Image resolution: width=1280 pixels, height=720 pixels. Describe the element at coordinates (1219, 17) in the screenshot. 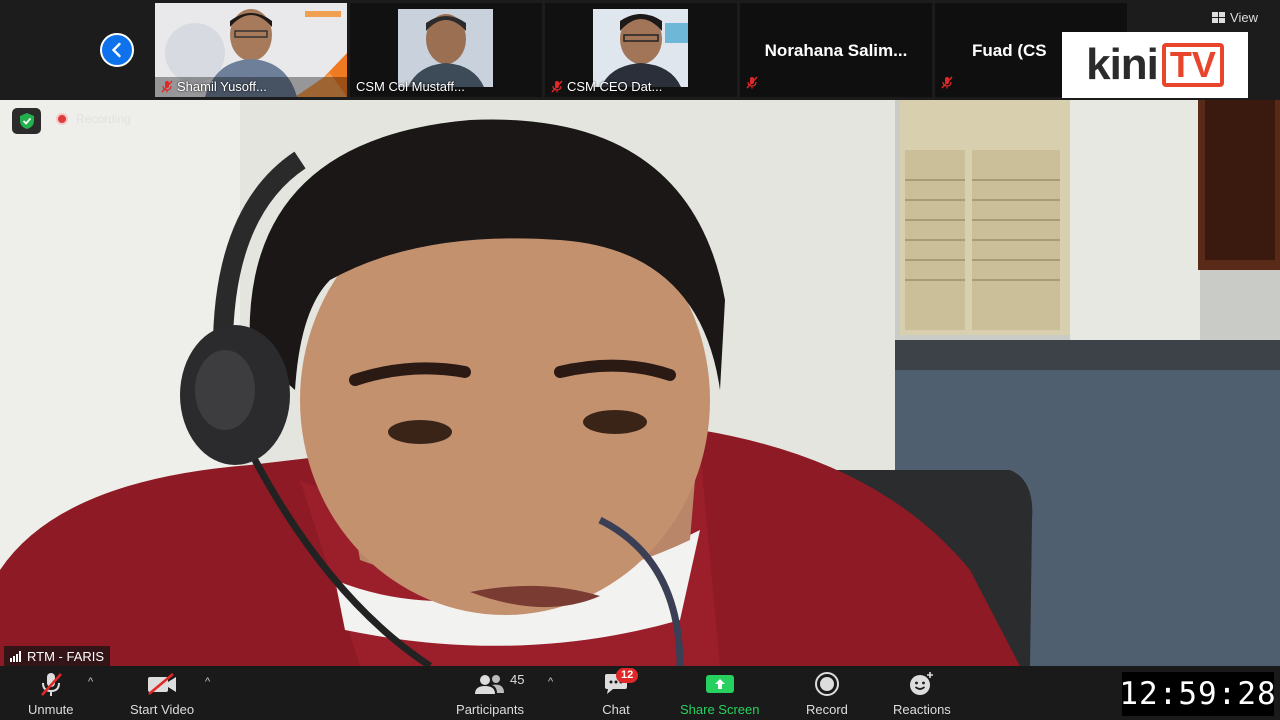

I see `grid-view-icon` at that location.